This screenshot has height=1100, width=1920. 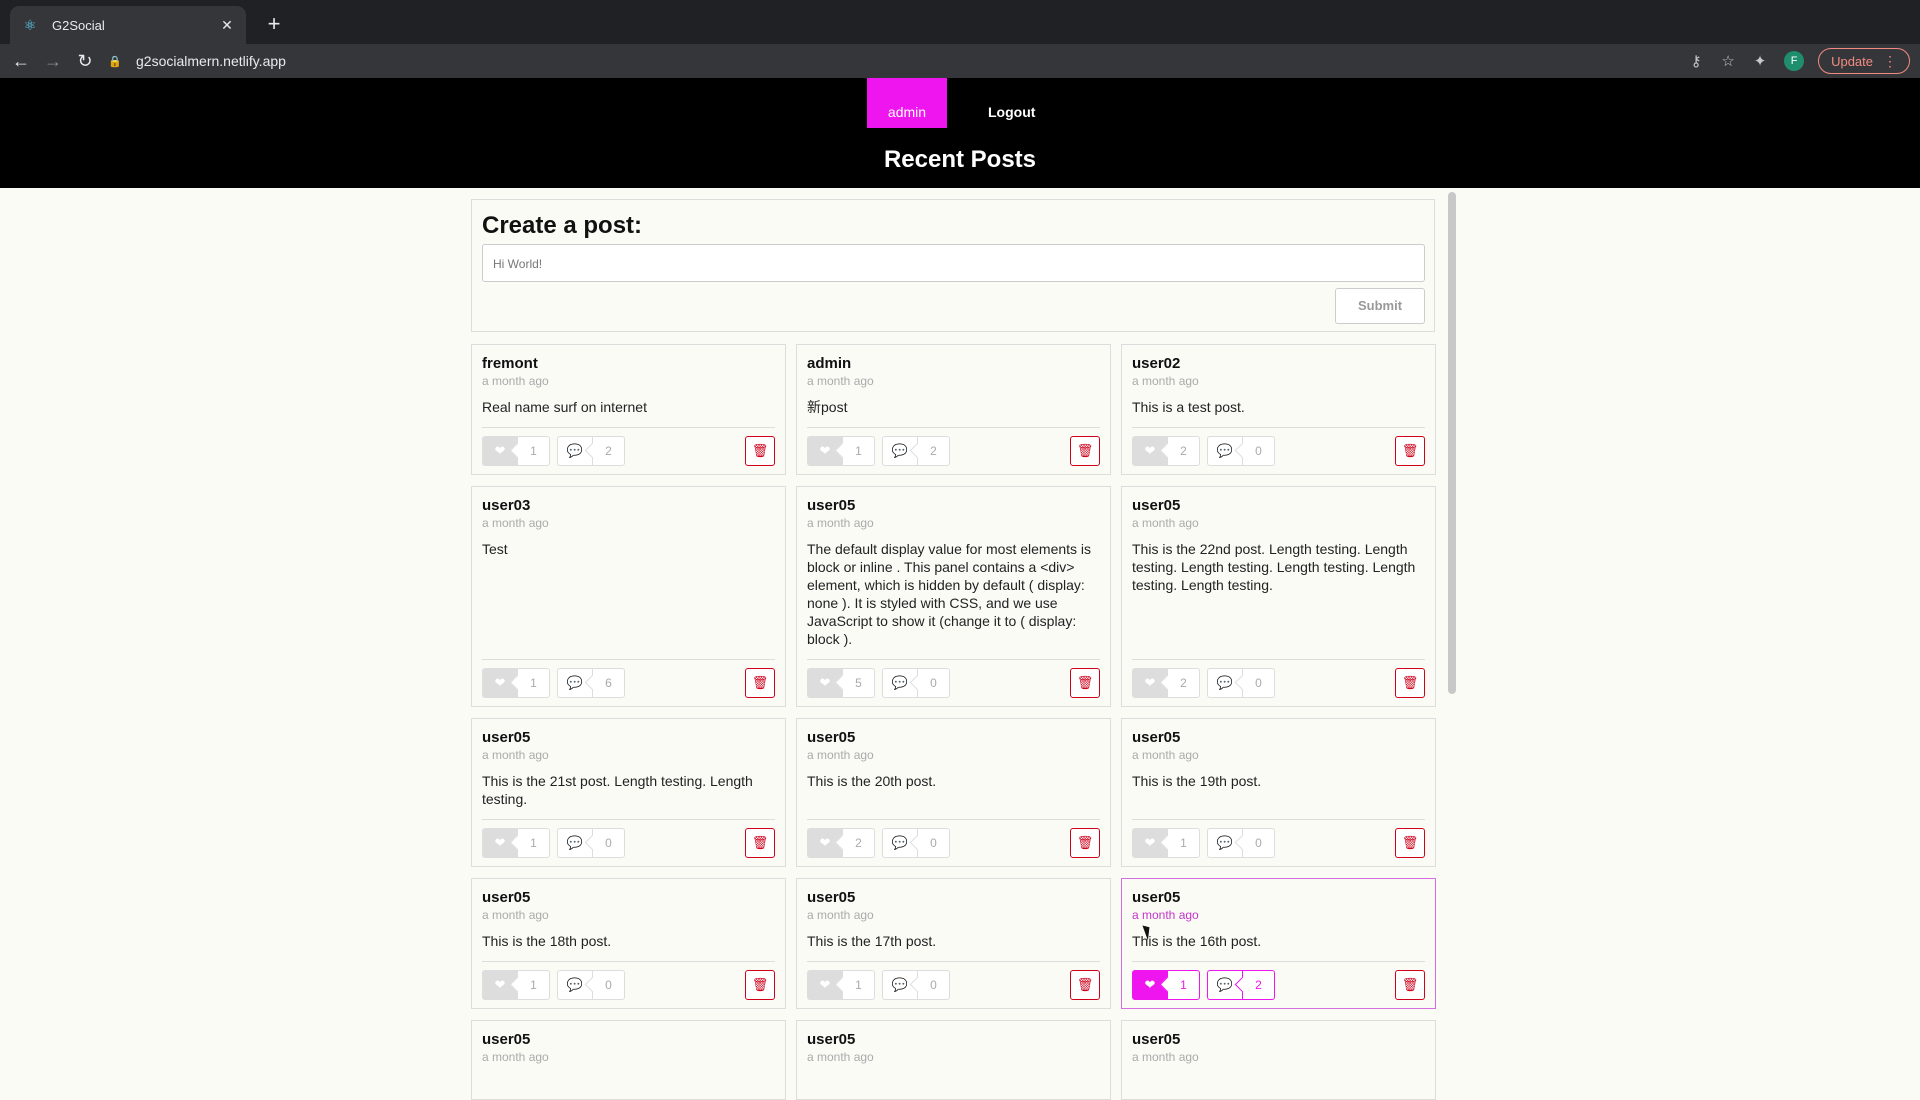 What do you see at coordinates (1278, 984) in the screenshot?
I see `post-footer: ❤ 1 💬 2 🗑` at bounding box center [1278, 984].